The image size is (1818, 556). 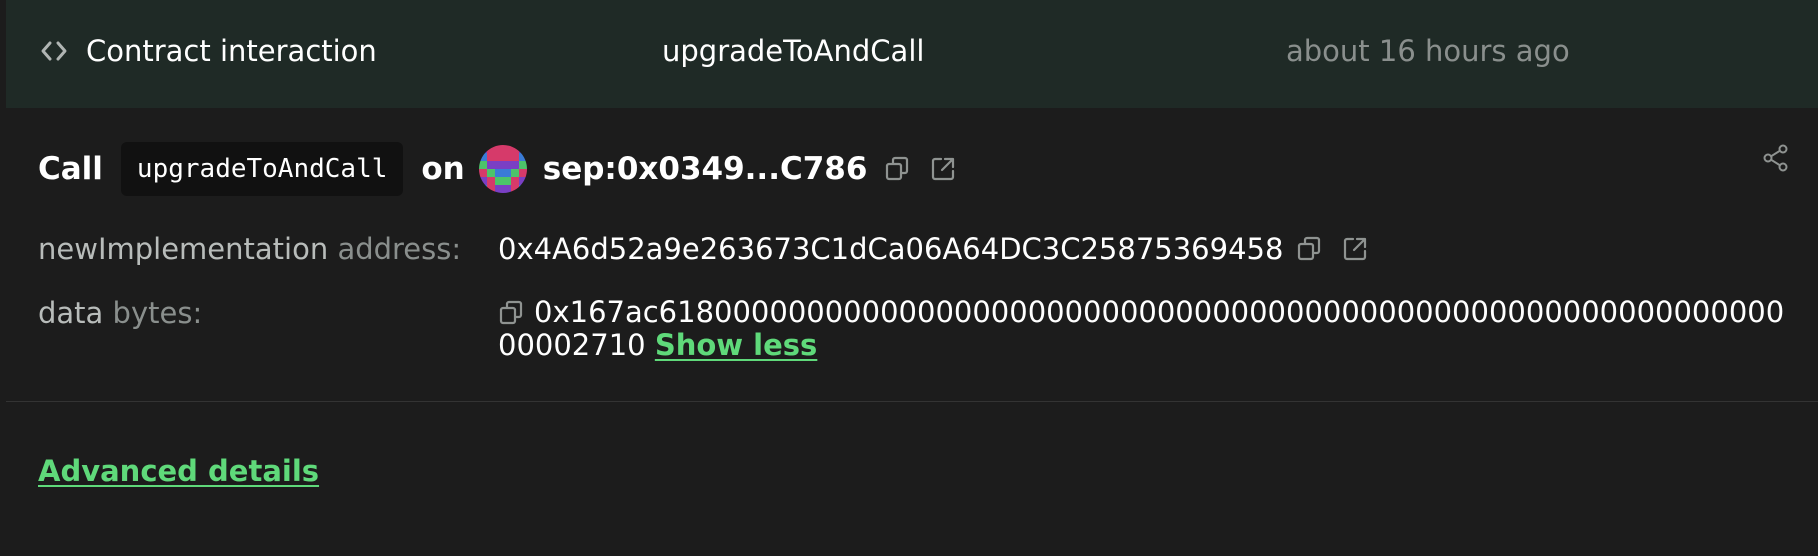 I want to click on tx-type-label: Contract interaction, so click(x=231, y=51).